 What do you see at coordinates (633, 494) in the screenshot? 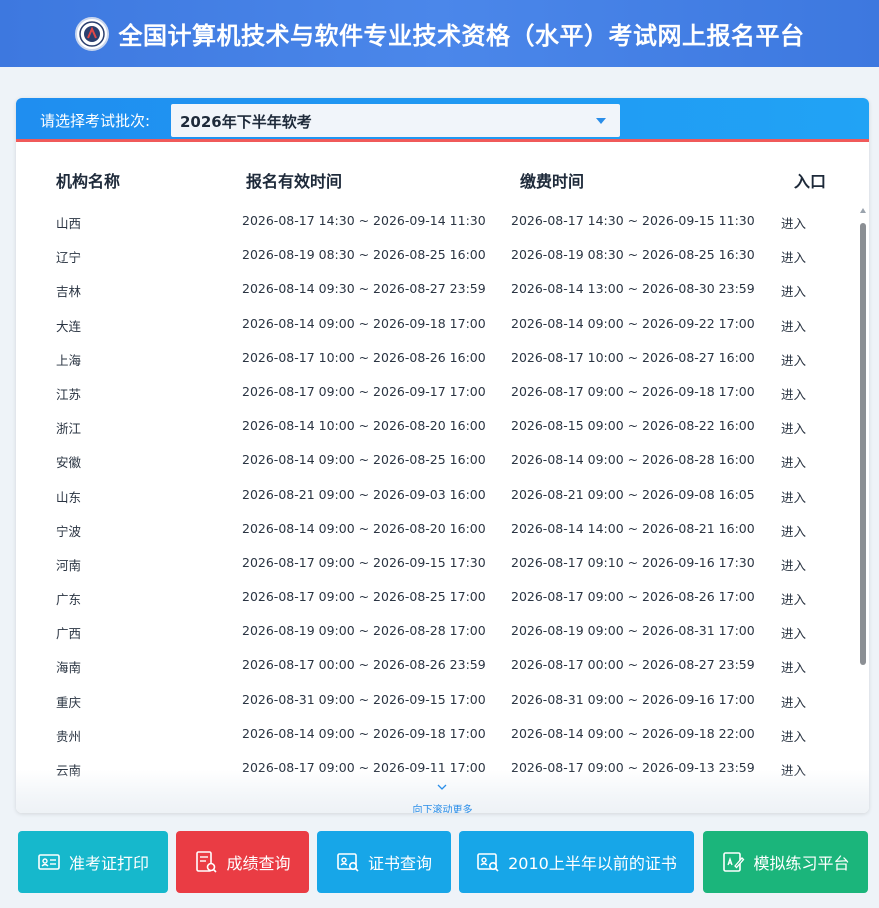
I see `payment-time-cell: 2026-08-21 09:00 ~ 2026-09-08 16:05` at bounding box center [633, 494].